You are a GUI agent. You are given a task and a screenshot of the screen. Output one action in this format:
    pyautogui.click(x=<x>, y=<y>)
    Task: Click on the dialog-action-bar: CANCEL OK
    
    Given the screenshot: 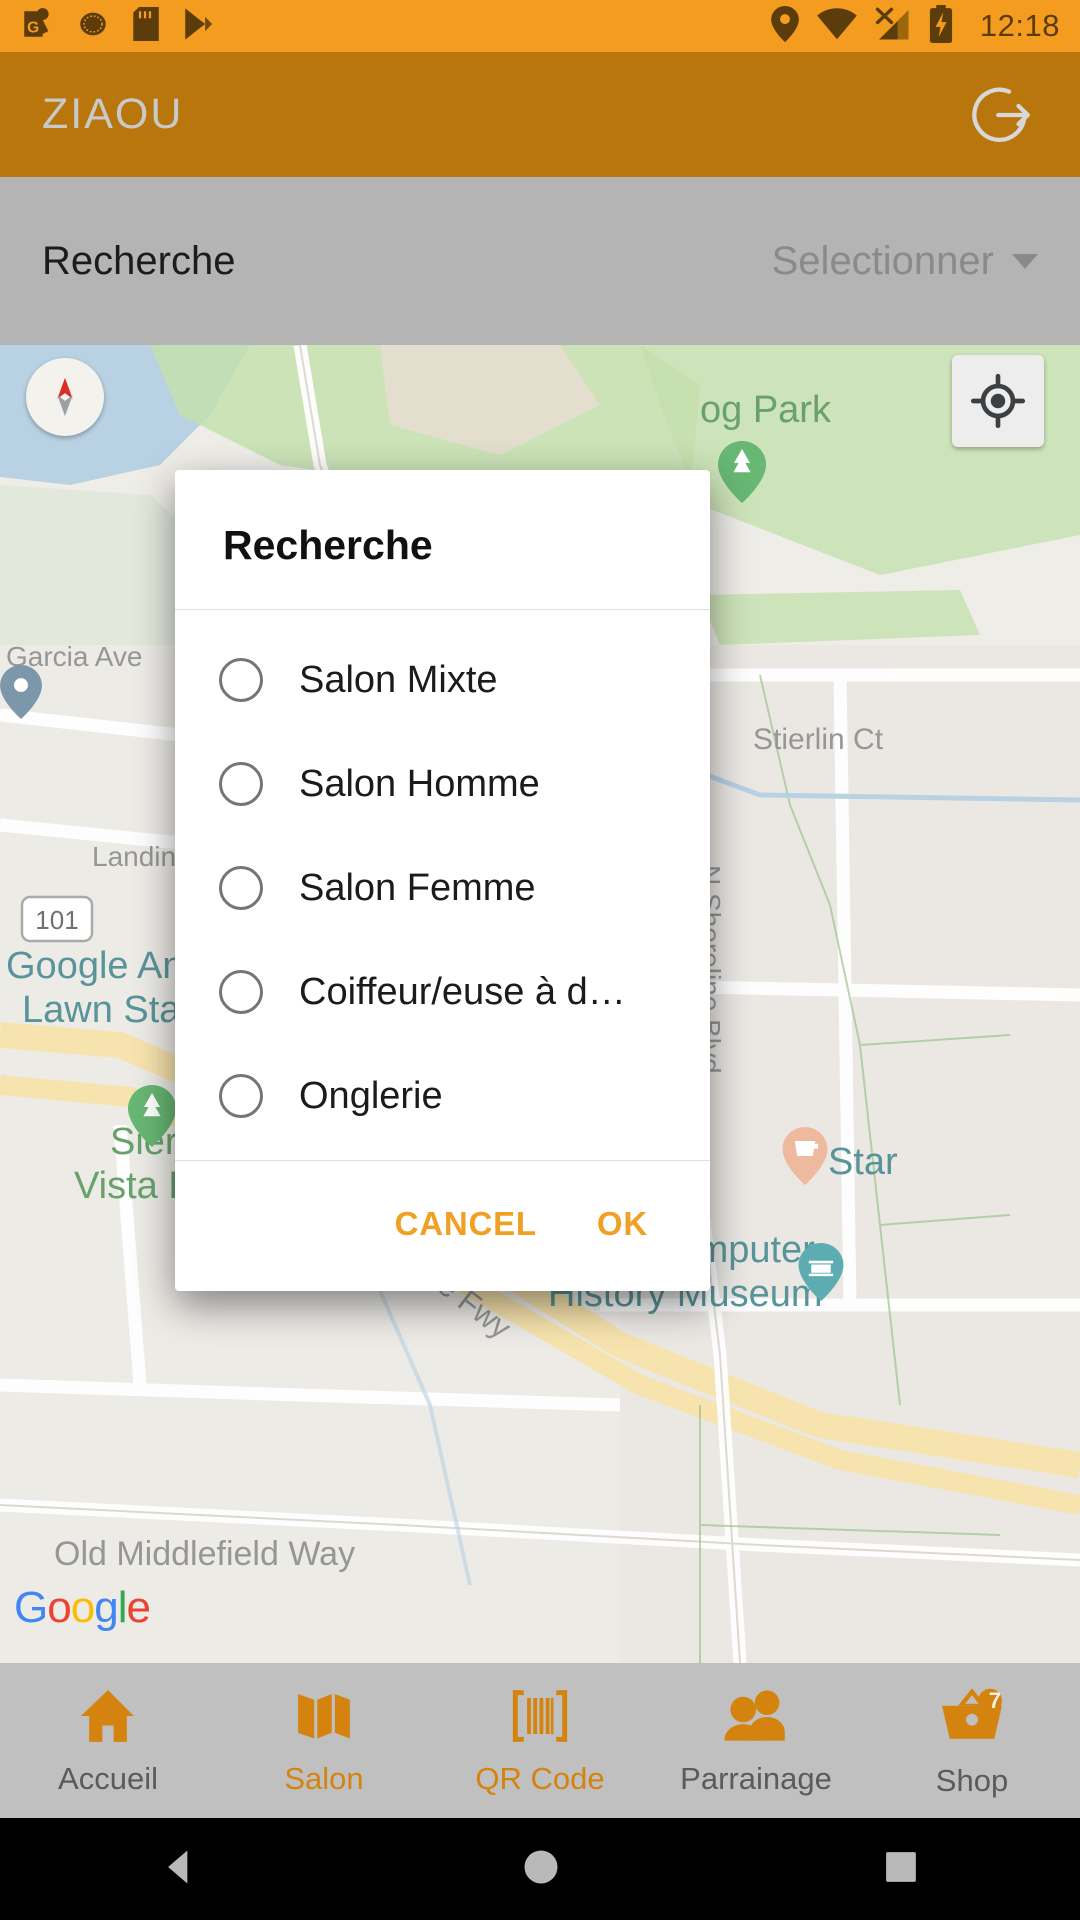 What is the action you would take?
    pyautogui.click(x=442, y=1226)
    